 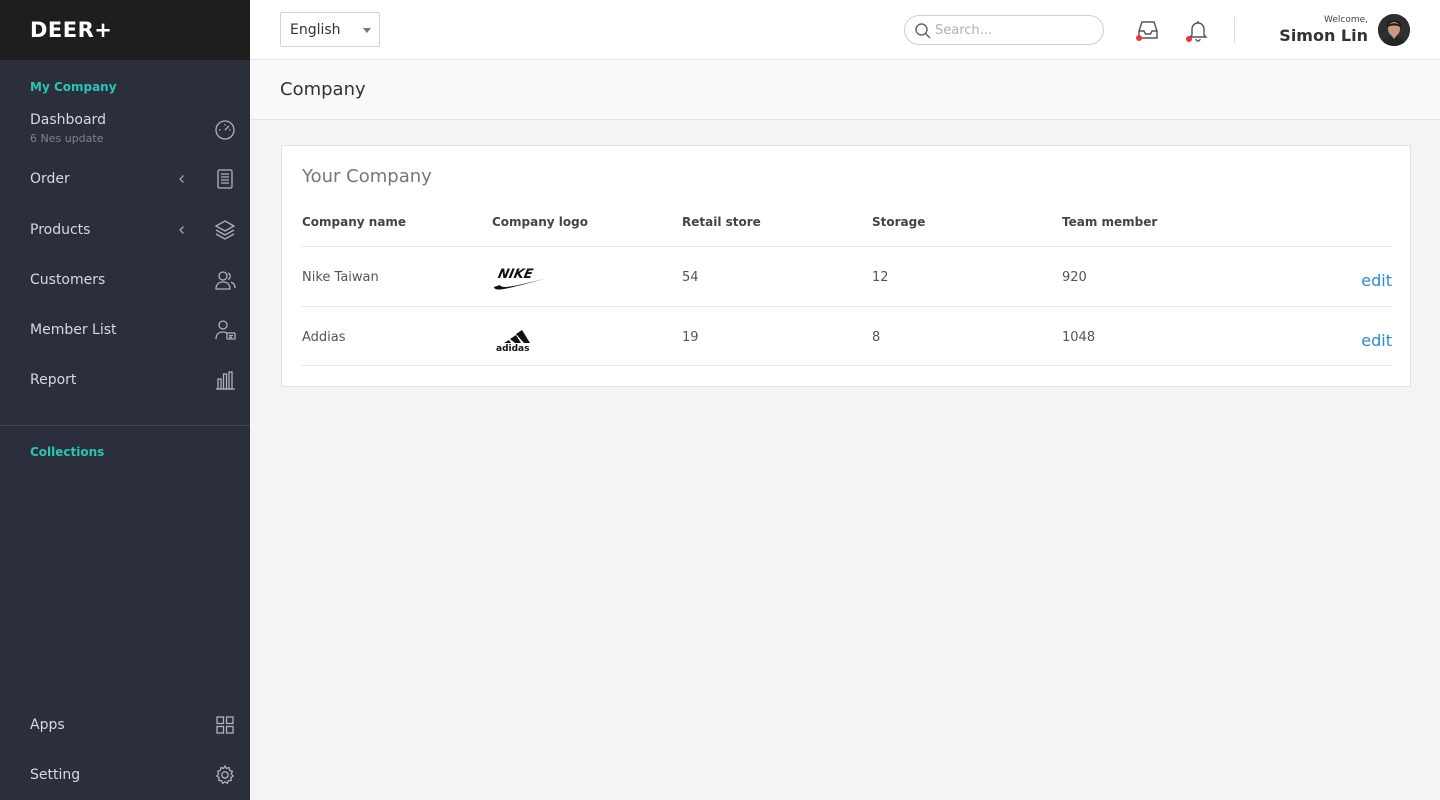 What do you see at coordinates (47, 725) in the screenshot?
I see `sidebar-item-label: Apps` at bounding box center [47, 725].